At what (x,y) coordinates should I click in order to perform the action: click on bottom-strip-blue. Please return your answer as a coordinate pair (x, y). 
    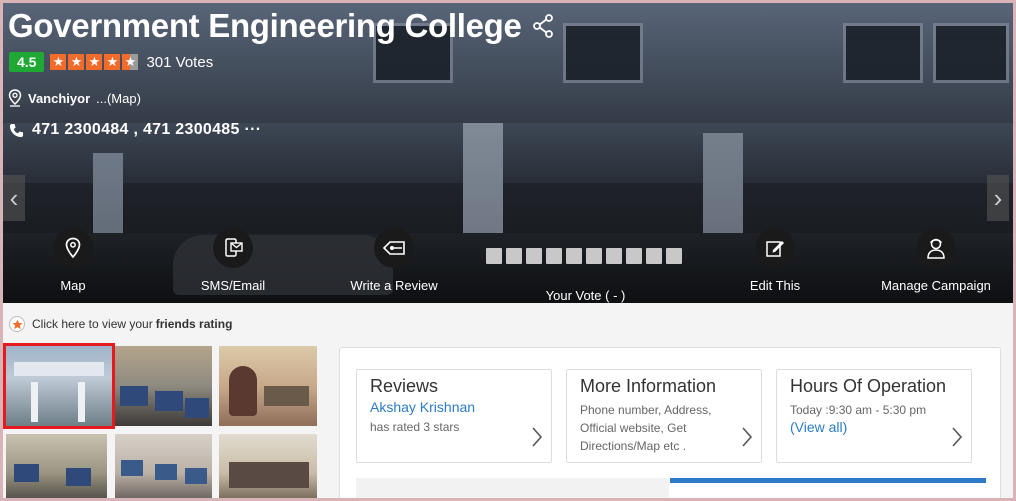
    Looking at the image, I should click on (828, 480).